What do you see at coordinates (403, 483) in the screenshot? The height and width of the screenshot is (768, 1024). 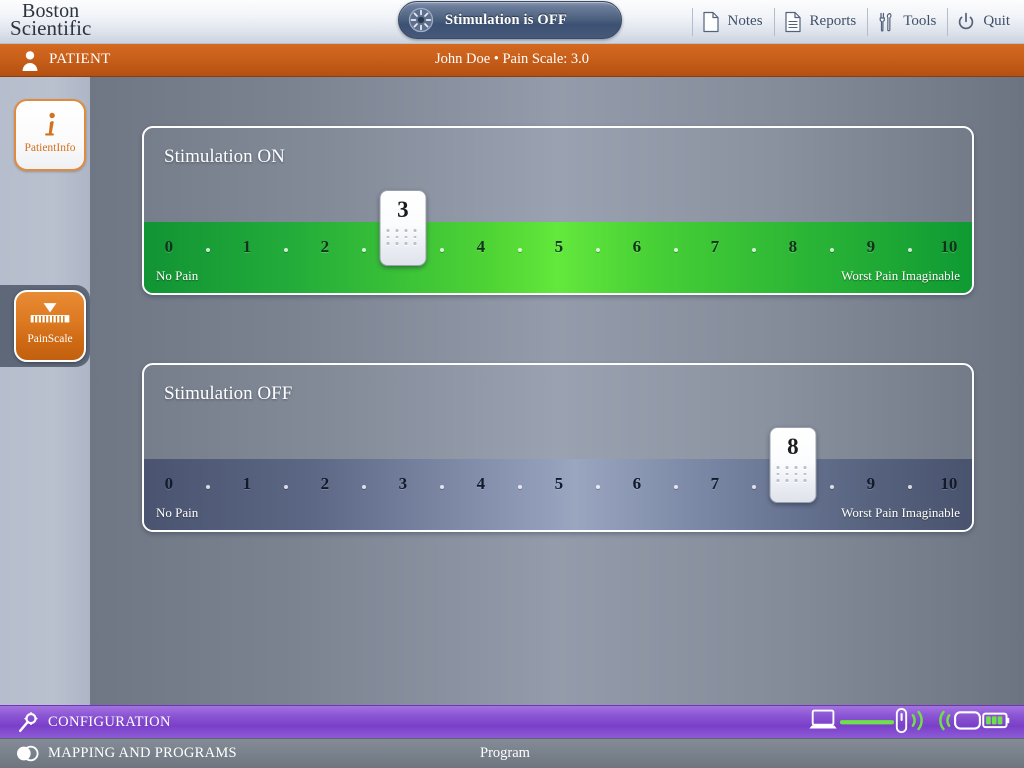 I see `scale-tick-major: 3` at bounding box center [403, 483].